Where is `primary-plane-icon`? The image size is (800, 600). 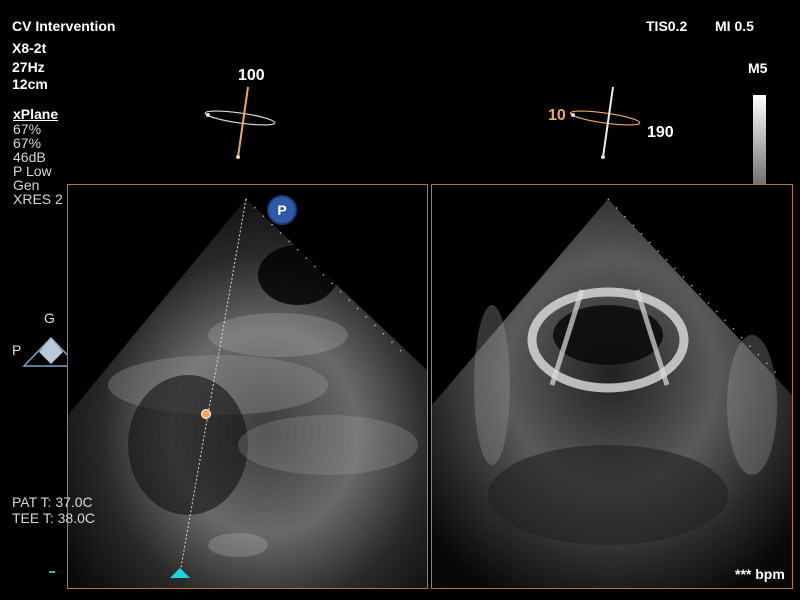 primary-plane-icon is located at coordinates (240, 122).